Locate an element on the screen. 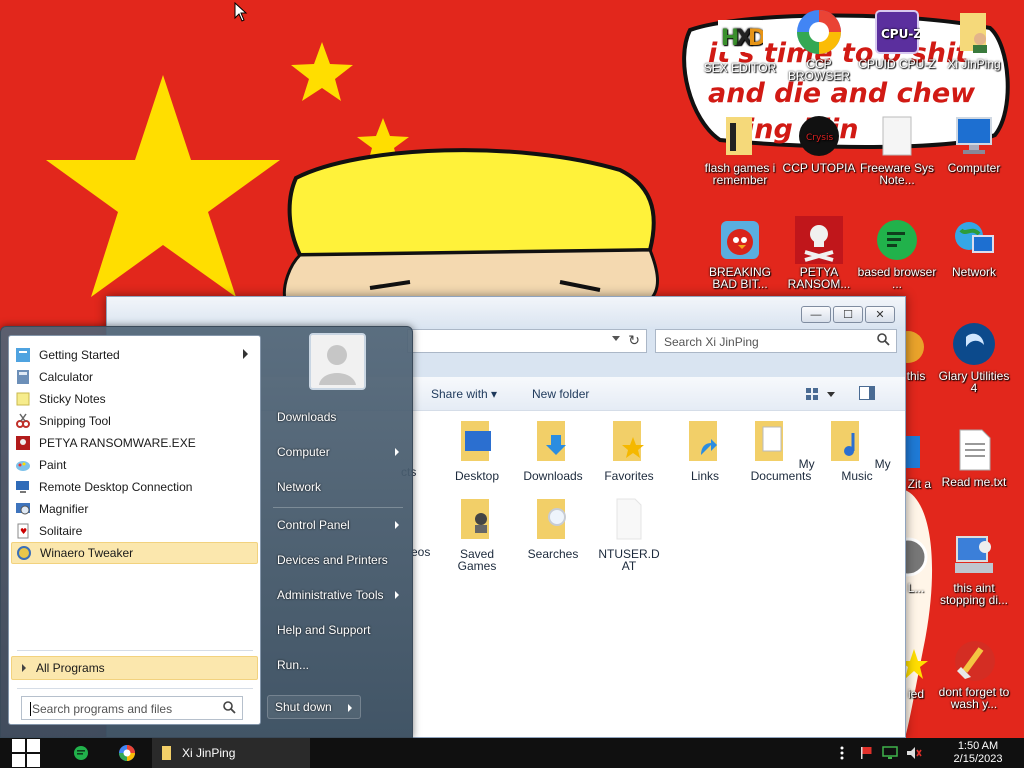  chat-icon is located at coordinates (81, 753).